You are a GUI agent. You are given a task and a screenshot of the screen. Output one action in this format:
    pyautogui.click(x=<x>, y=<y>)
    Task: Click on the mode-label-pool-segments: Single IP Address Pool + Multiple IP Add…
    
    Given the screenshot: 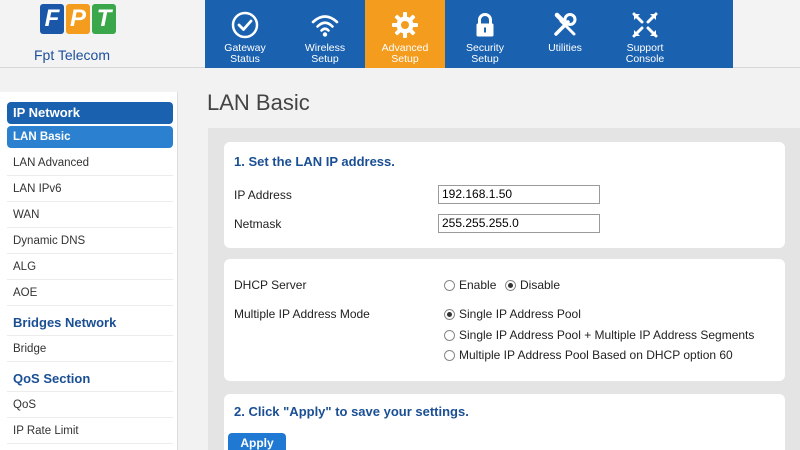 What is the action you would take?
    pyautogui.click(x=607, y=335)
    